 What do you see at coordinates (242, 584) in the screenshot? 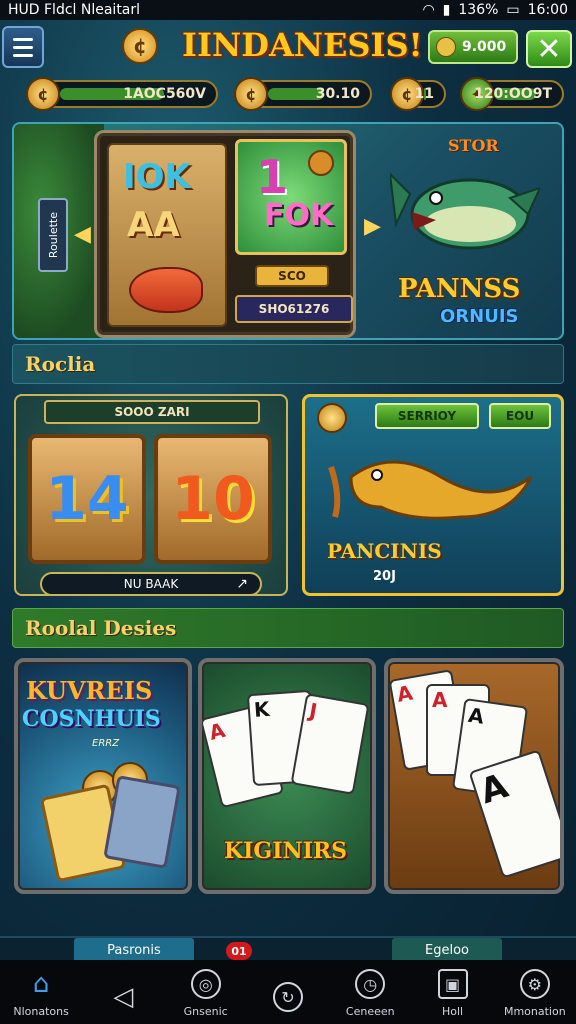
I see `arrow-icon: ↗` at bounding box center [242, 584].